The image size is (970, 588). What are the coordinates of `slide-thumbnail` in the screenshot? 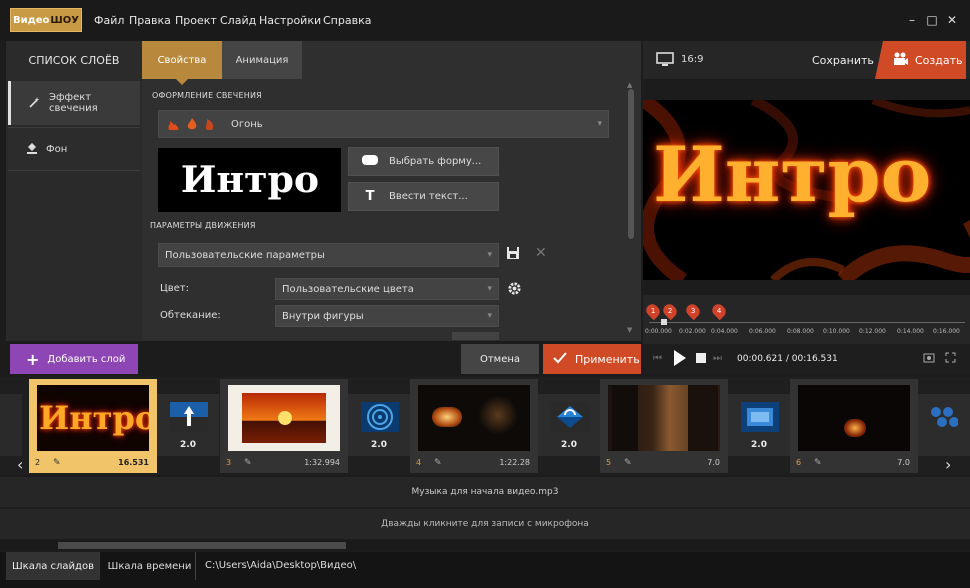 It's located at (664, 418).